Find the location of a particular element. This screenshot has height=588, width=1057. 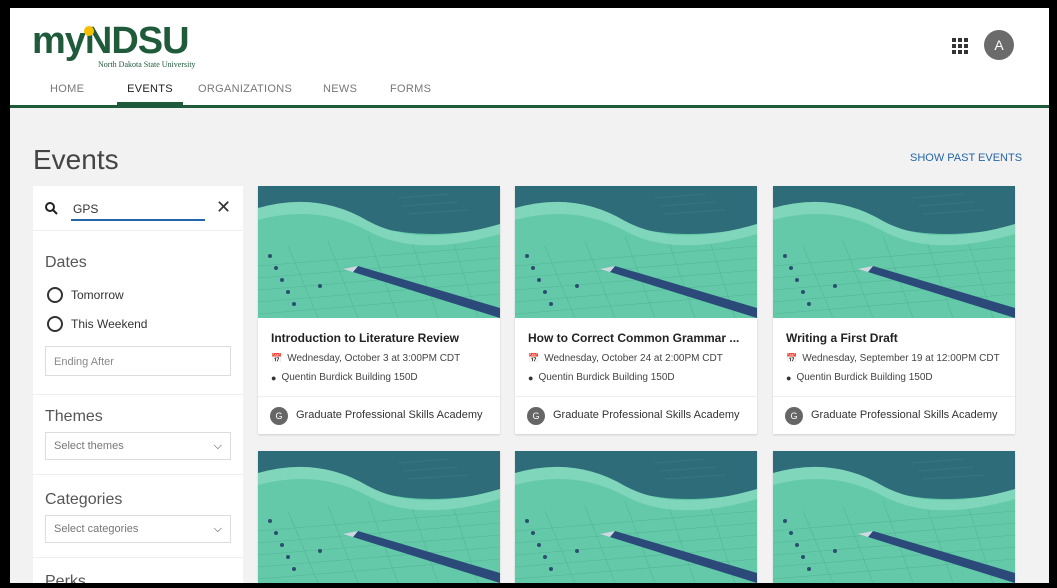

user-avatar: A is located at coordinates (999, 45).